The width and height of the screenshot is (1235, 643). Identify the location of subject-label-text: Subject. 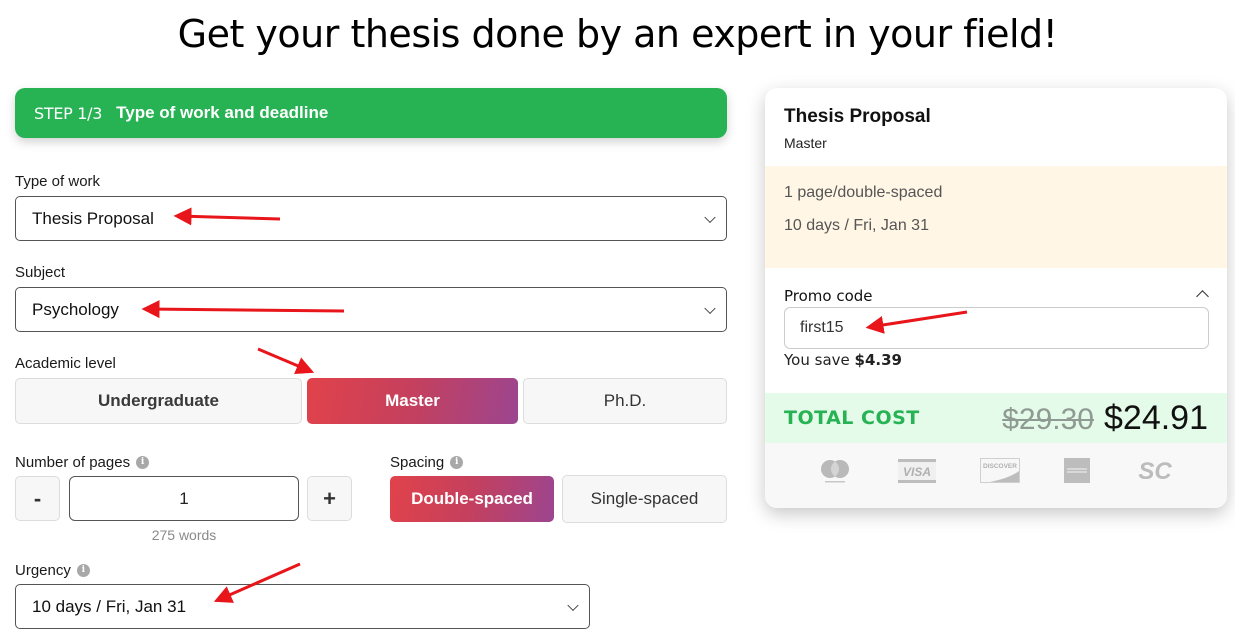
(40, 272).